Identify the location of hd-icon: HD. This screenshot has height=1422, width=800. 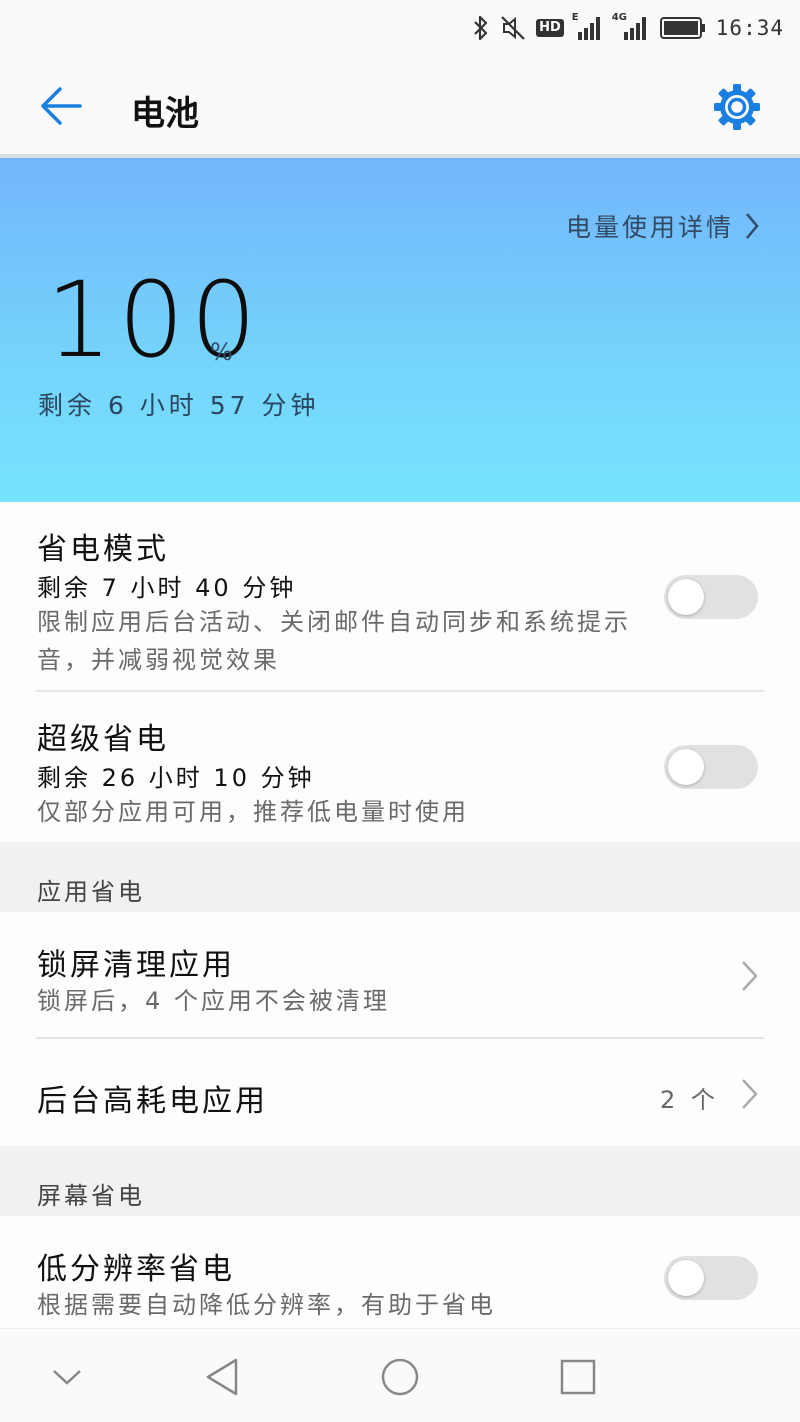
(550, 28).